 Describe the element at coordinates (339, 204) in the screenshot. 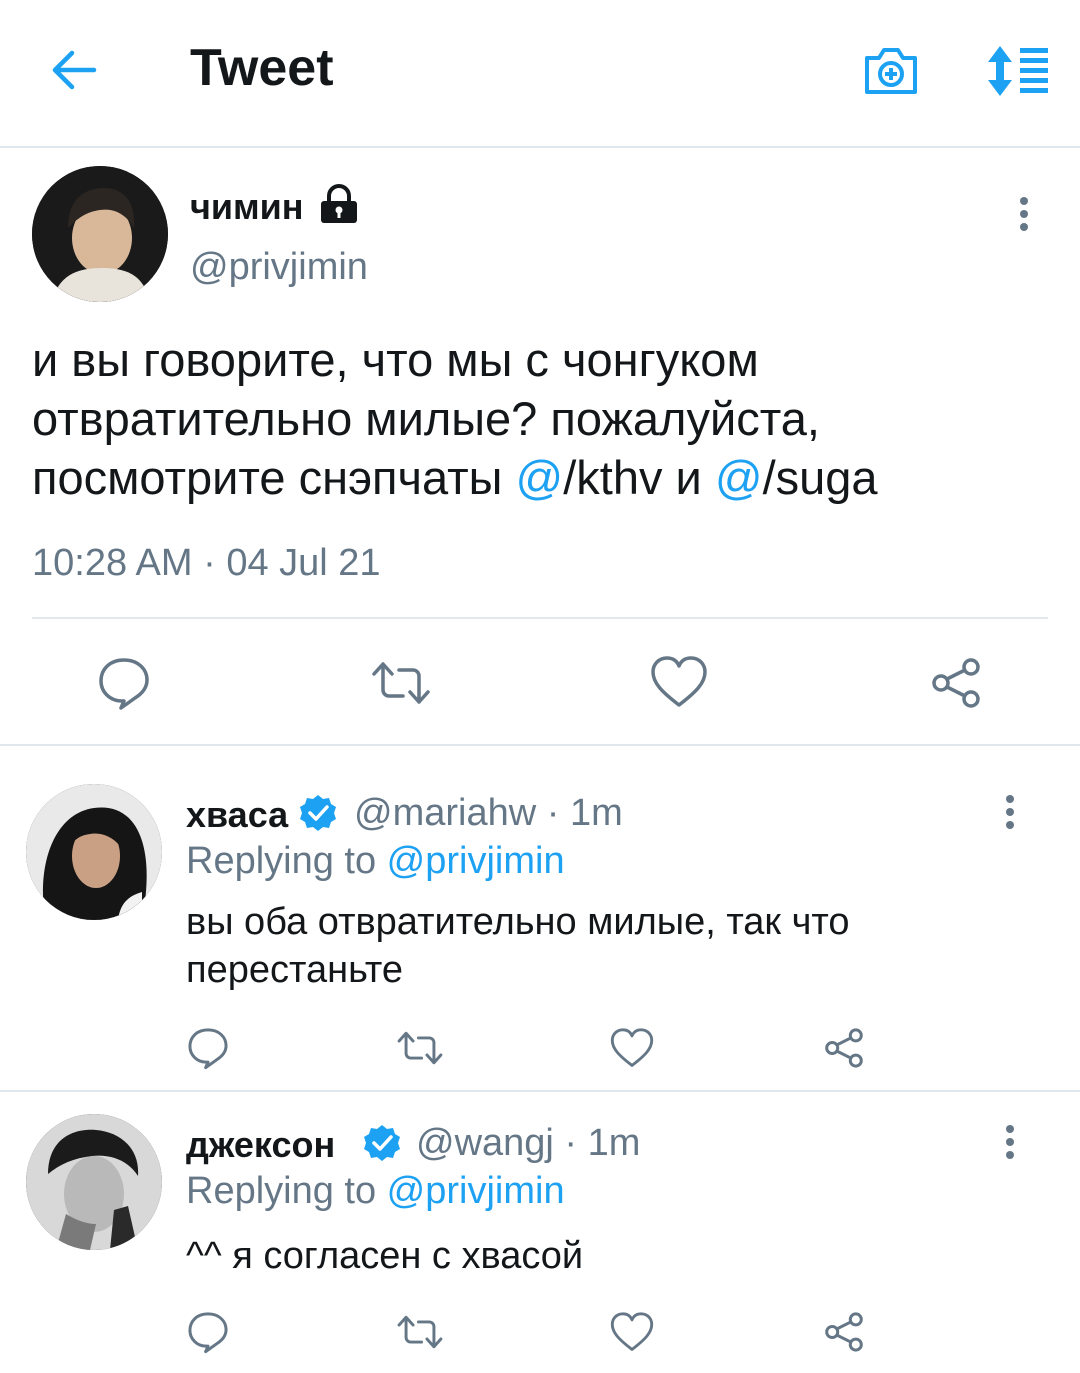

I see `lock-icon` at that location.